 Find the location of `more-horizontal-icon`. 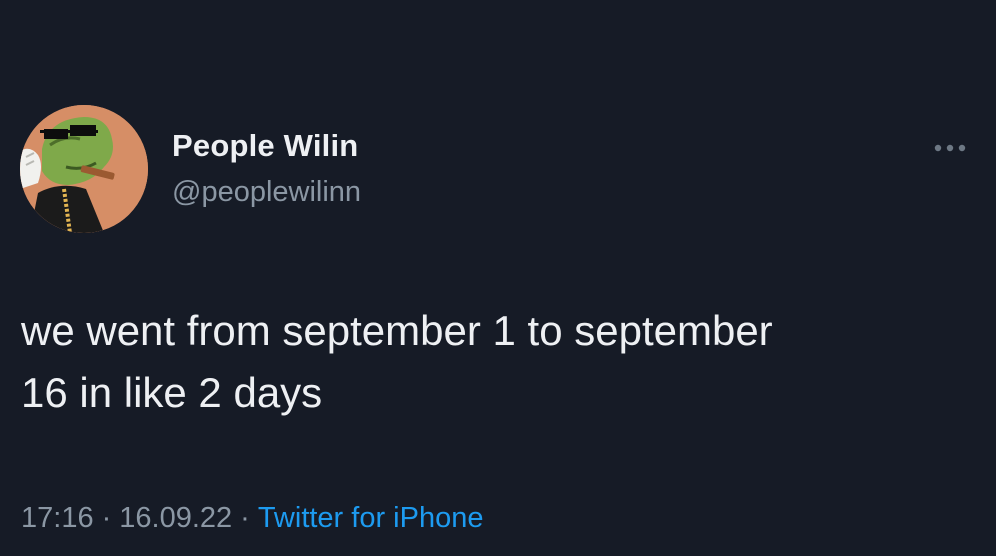

more-horizontal-icon is located at coordinates (950, 148).